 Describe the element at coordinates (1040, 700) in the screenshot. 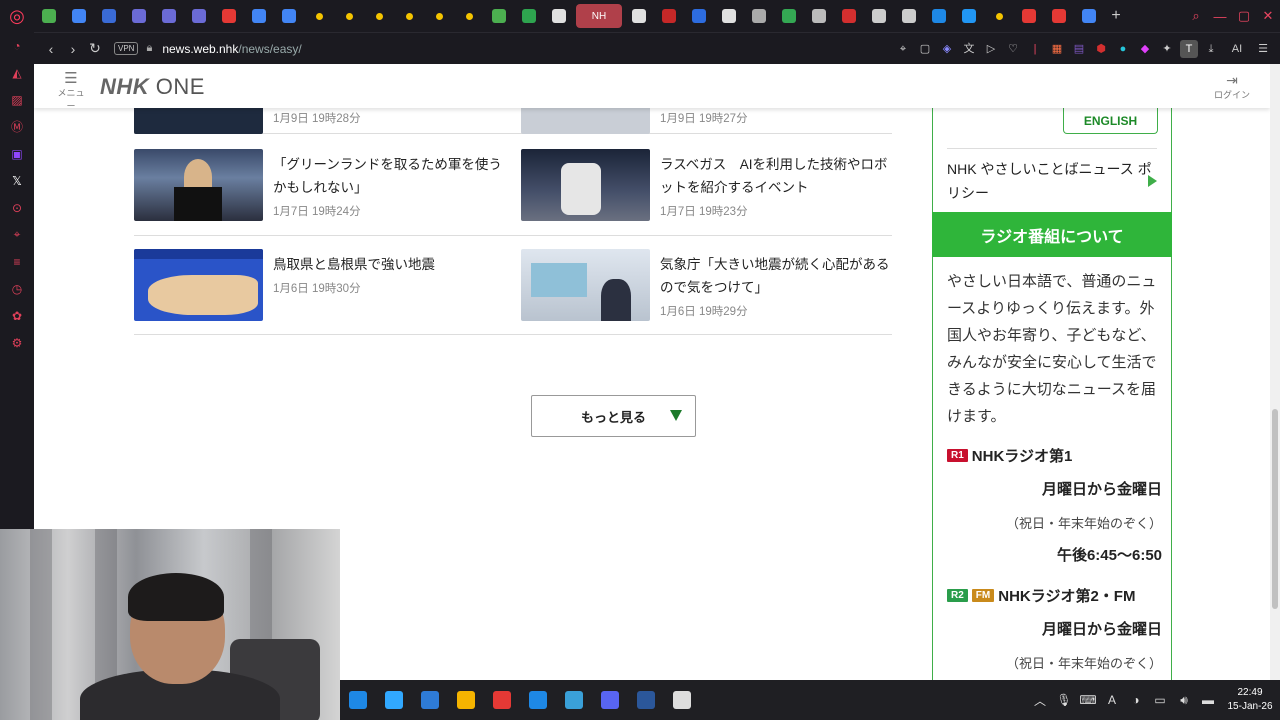

I see `chevron-up-icon: ︿` at that location.